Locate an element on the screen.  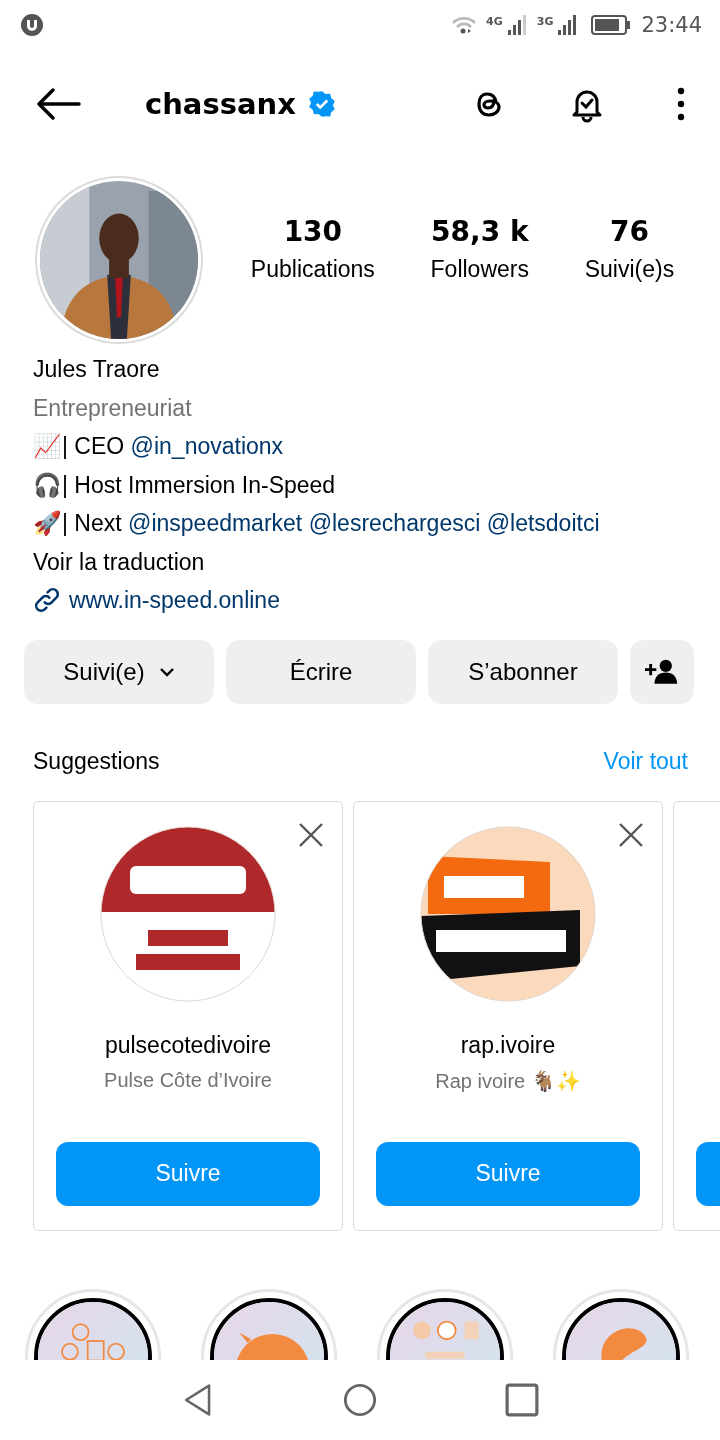
clock-time: 23:44 is located at coordinates (671, 25).